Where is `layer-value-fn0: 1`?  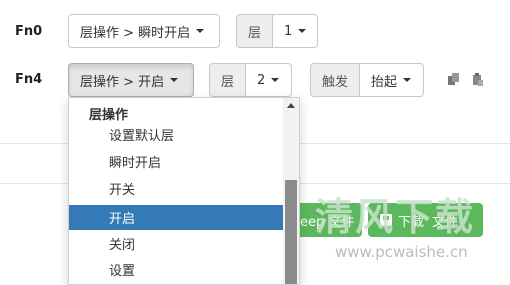
layer-value-fn0: 1 is located at coordinates (288, 31).